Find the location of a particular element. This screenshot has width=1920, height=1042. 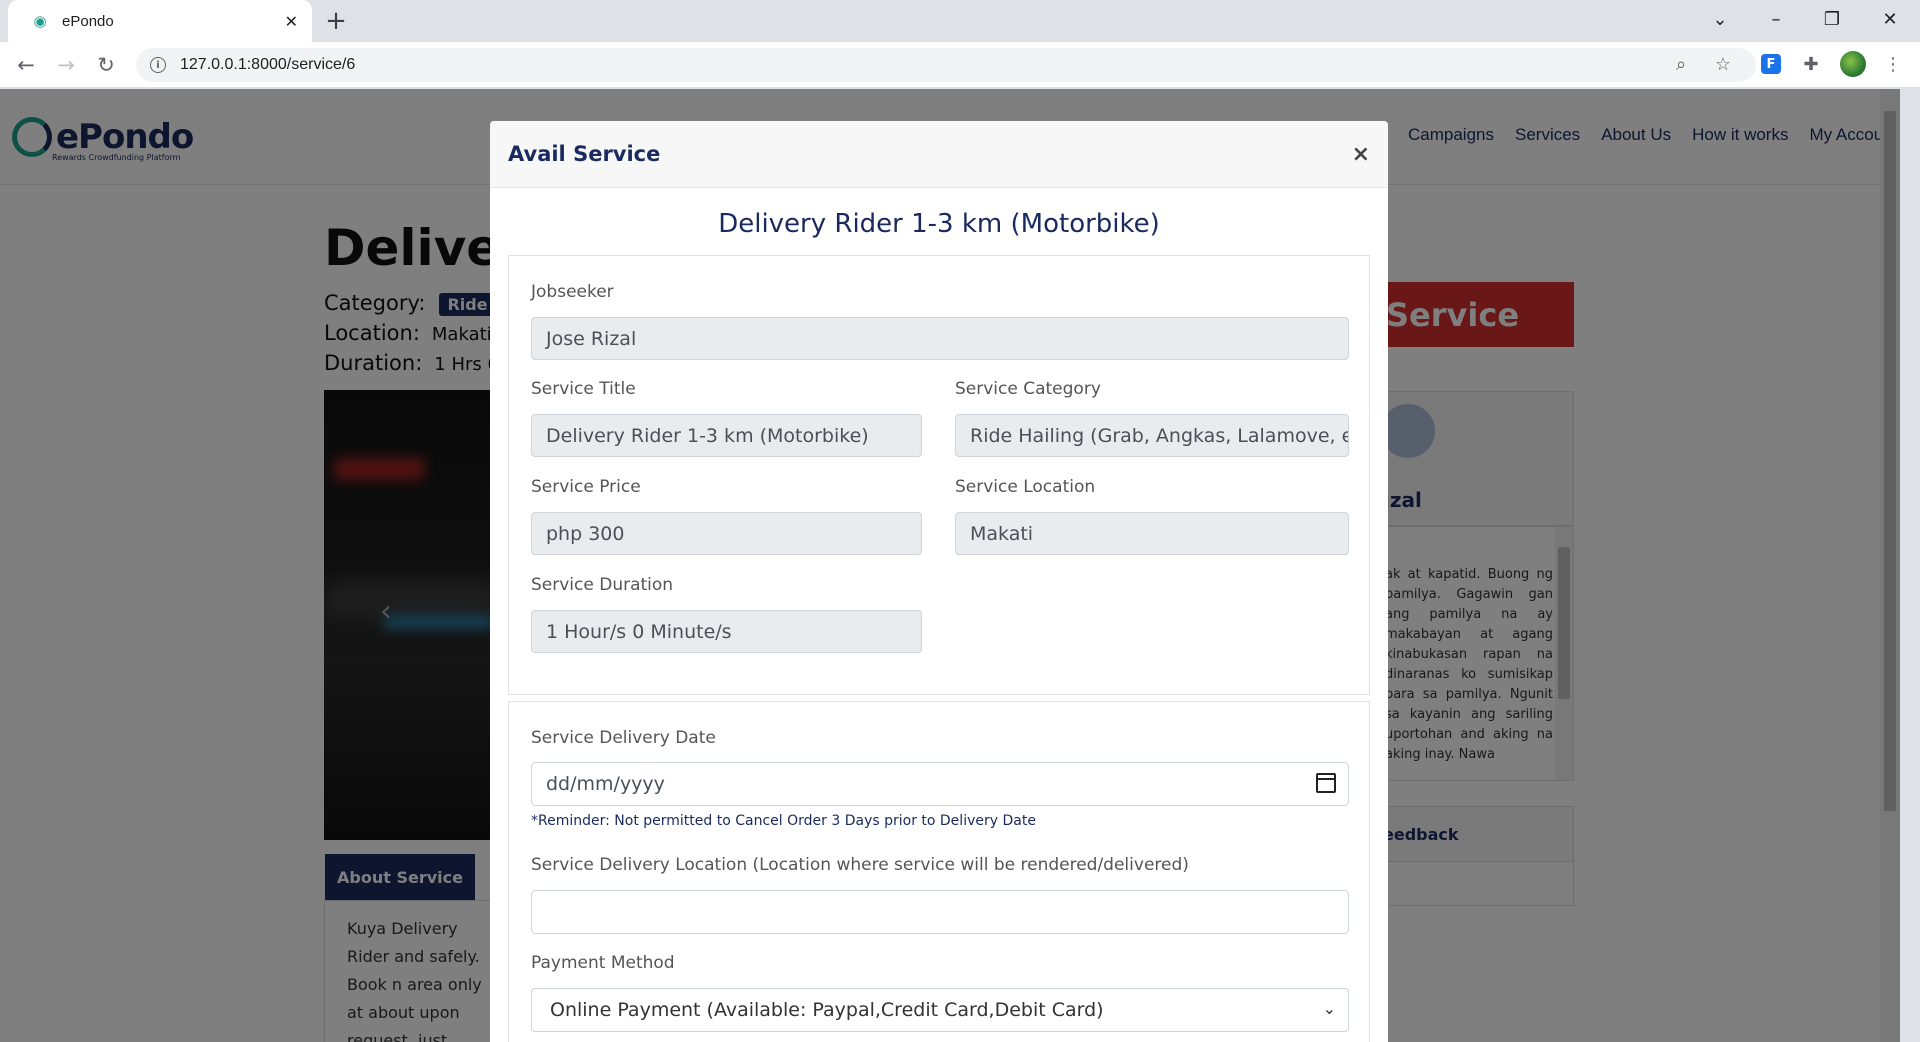

service-title-label: Service Title is located at coordinates (583, 389).